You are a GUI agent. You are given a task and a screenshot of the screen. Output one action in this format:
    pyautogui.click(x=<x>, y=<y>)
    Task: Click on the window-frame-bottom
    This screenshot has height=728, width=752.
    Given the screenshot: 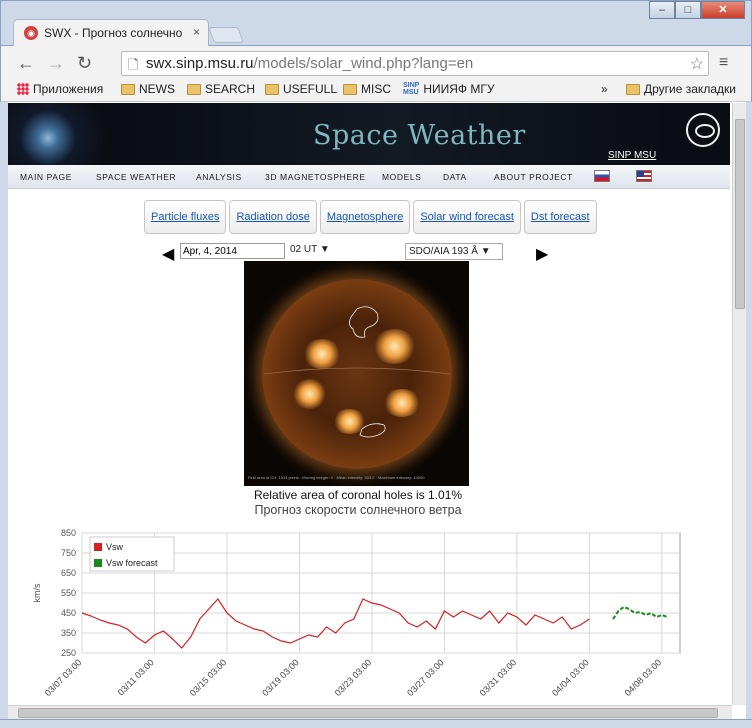 What is the action you would take?
    pyautogui.click(x=376, y=723)
    